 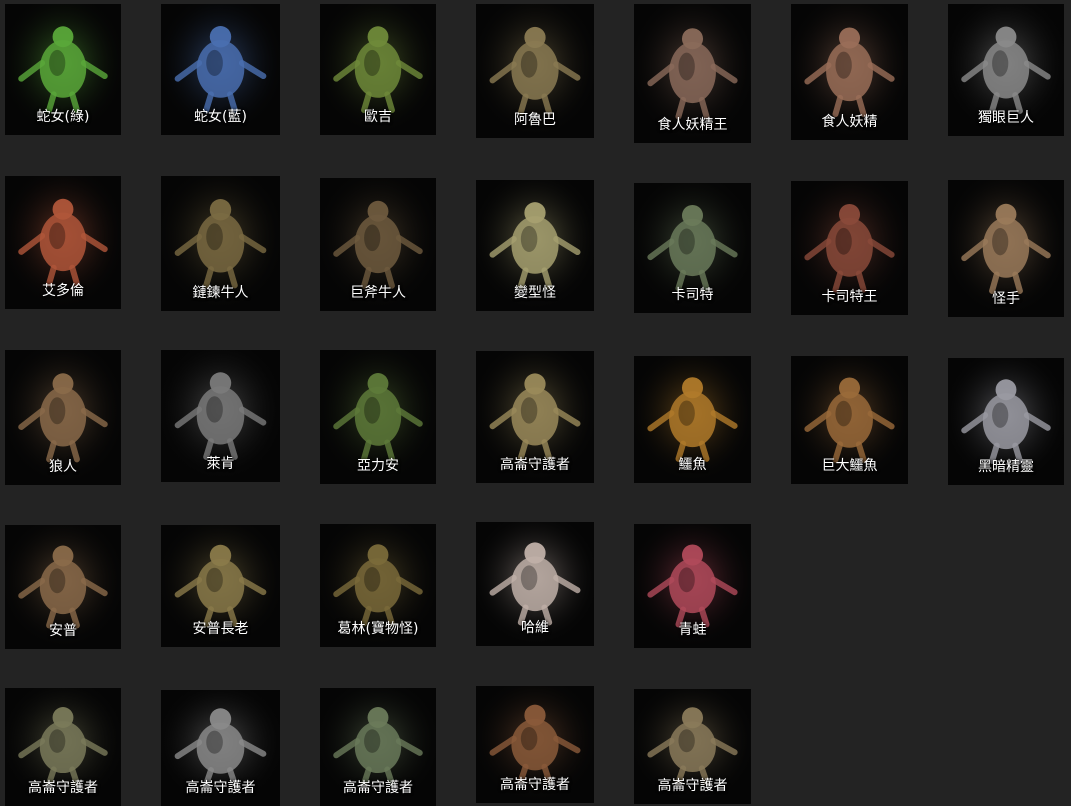 What do you see at coordinates (63, 242) in the screenshot?
I see `monster-card: 艾多倫` at bounding box center [63, 242].